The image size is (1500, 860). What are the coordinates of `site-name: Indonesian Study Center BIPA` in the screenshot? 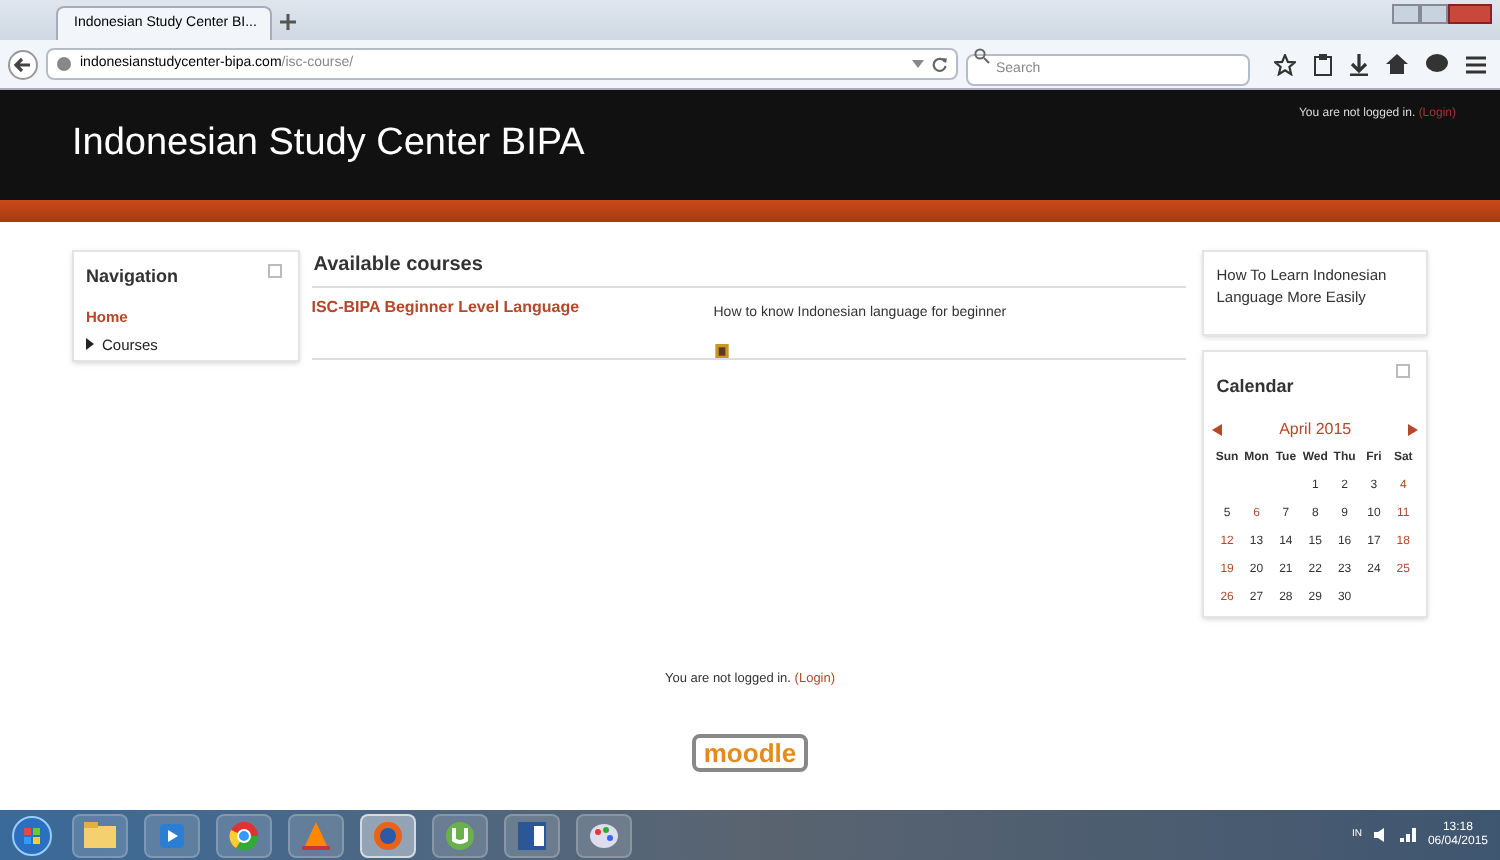 It's located at (328, 144).